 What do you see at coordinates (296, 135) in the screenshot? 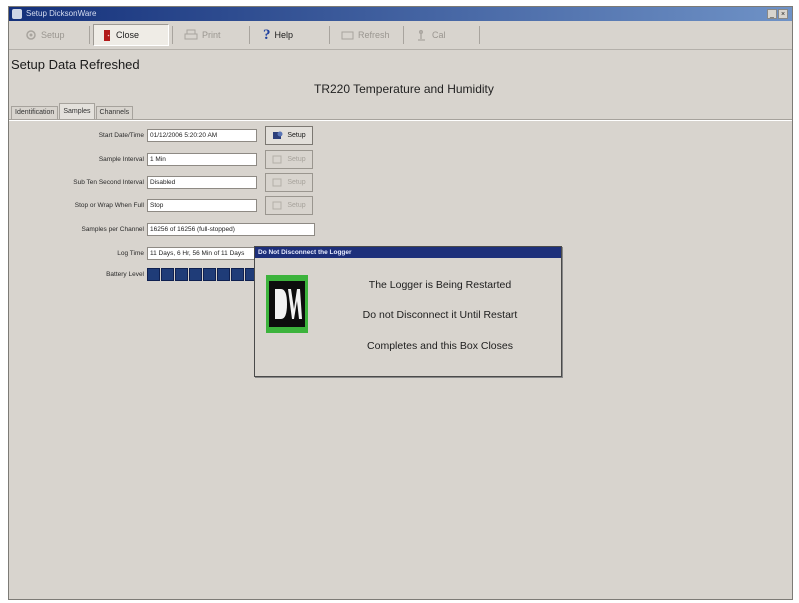
I see `start-setup-label: Setup` at bounding box center [296, 135].